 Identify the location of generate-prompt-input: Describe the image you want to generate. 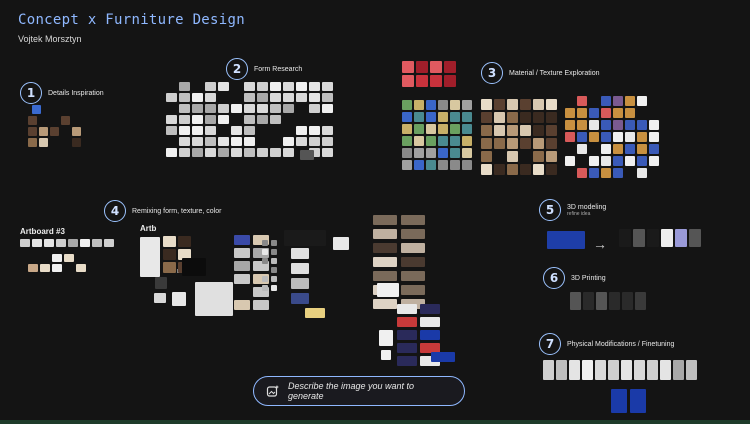
(359, 391).